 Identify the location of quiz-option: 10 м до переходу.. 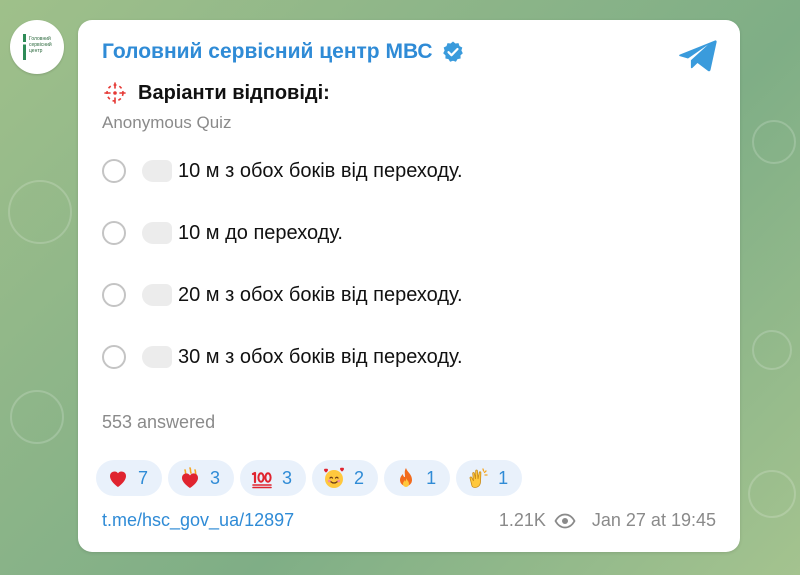
(222, 233).